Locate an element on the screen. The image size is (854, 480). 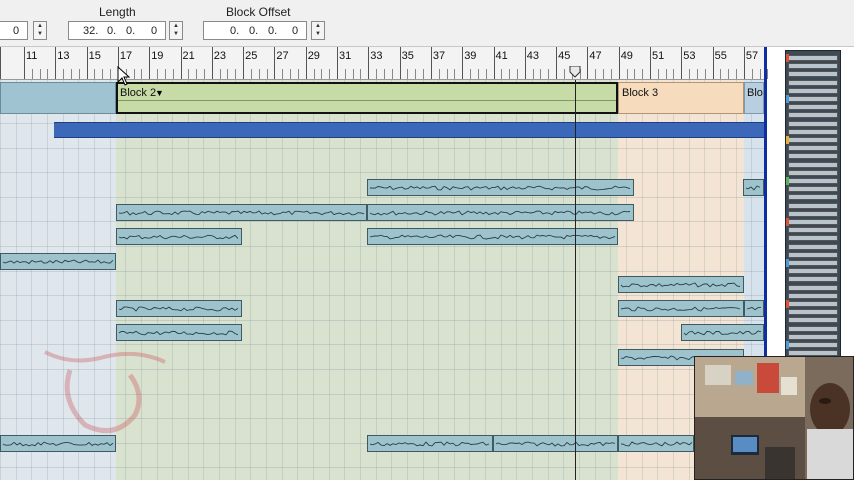
block-offset-field: 0. 0. 0. 0 is located at coordinates (255, 30).